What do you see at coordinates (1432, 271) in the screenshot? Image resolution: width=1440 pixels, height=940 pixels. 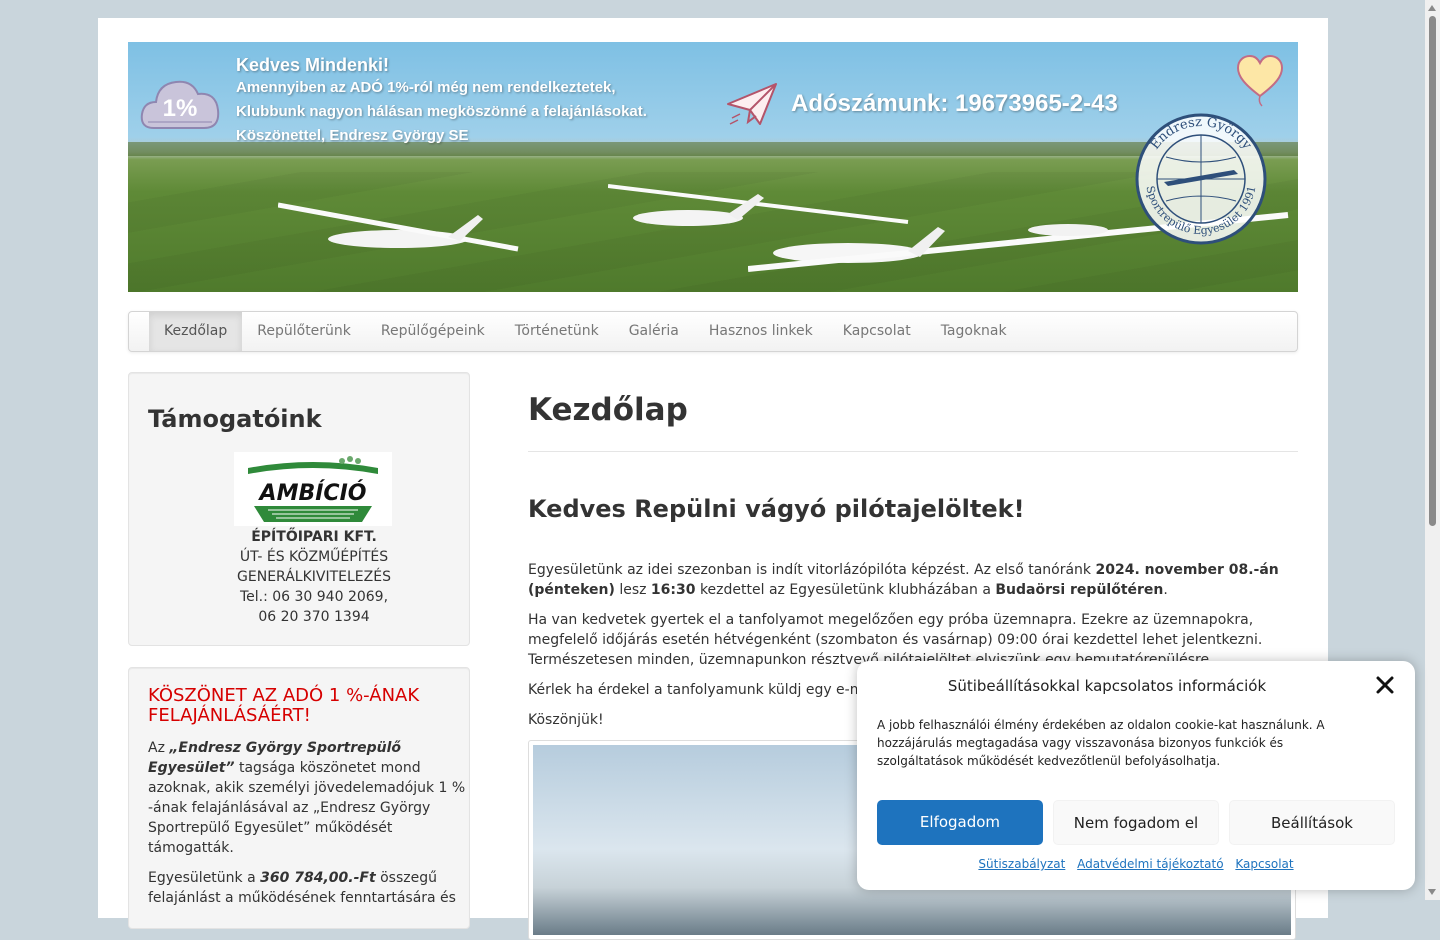 I see `scrollbar-thumb` at bounding box center [1432, 271].